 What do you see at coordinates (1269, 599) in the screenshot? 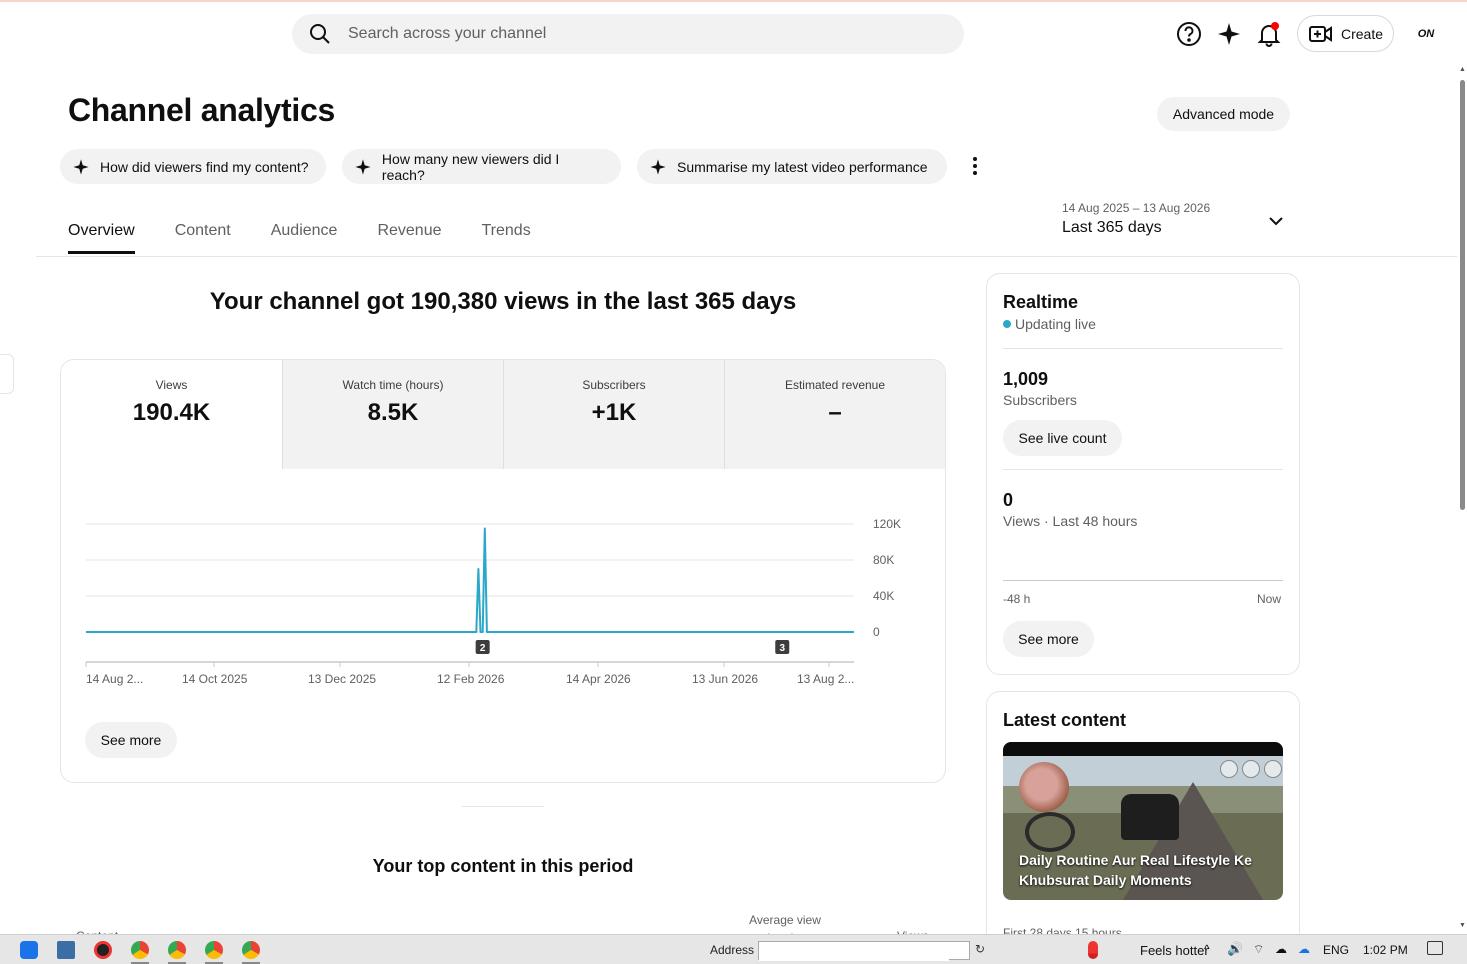
I see `realtime-axis-end: Now` at bounding box center [1269, 599].